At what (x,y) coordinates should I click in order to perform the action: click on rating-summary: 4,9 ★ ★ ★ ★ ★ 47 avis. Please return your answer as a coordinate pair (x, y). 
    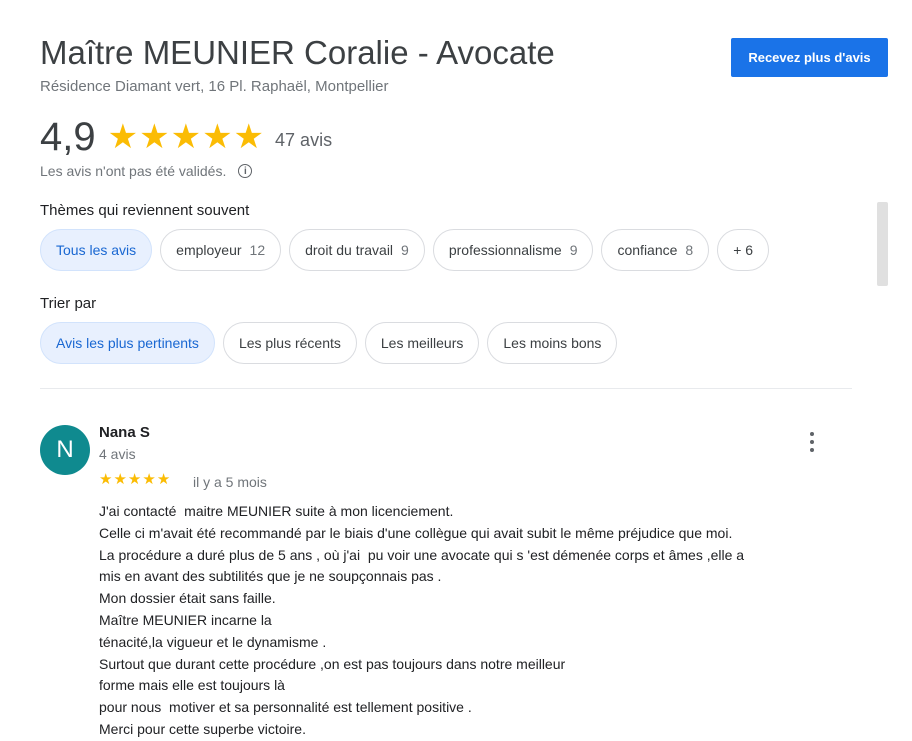
    Looking at the image, I should click on (186, 137).